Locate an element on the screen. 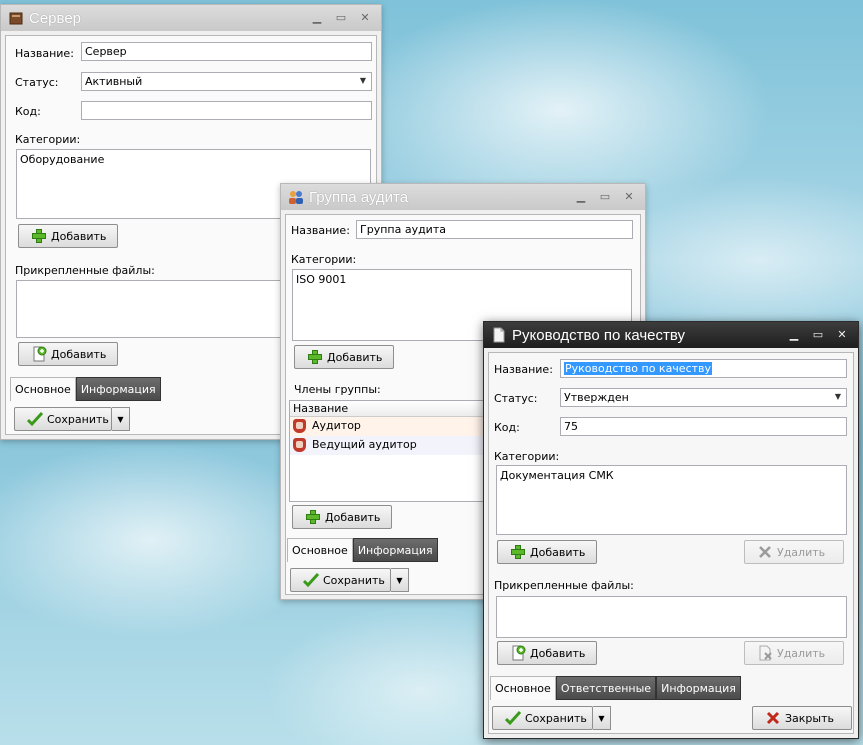 Image resolution: width=863 pixels, height=745 pixels. manual-titlebar: Руководство по качеству ▁ ▭ ✕ is located at coordinates (671, 335).